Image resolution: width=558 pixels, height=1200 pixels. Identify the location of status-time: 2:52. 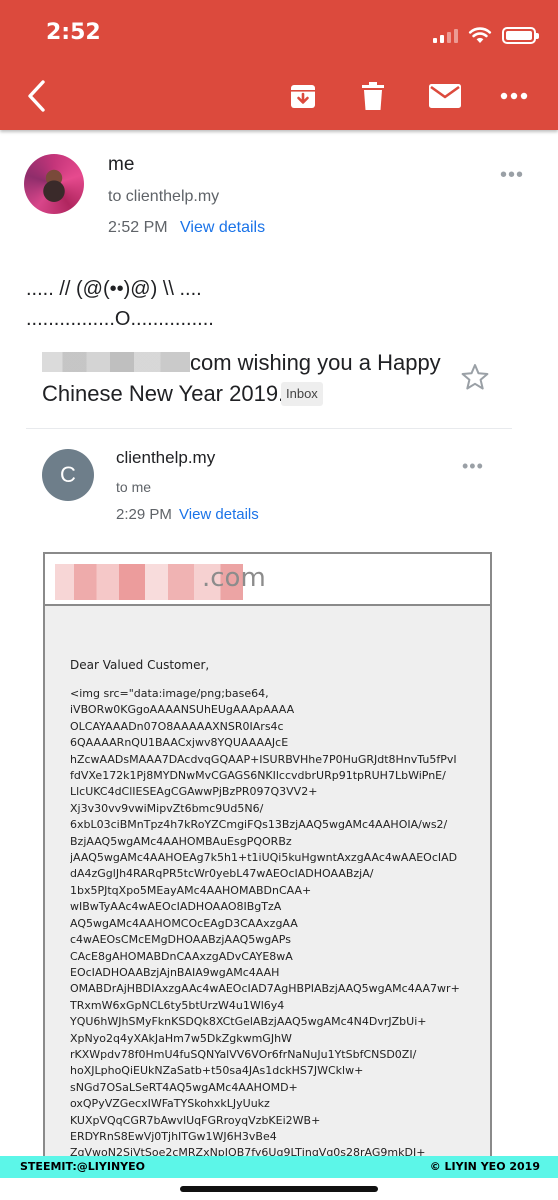
(73, 32).